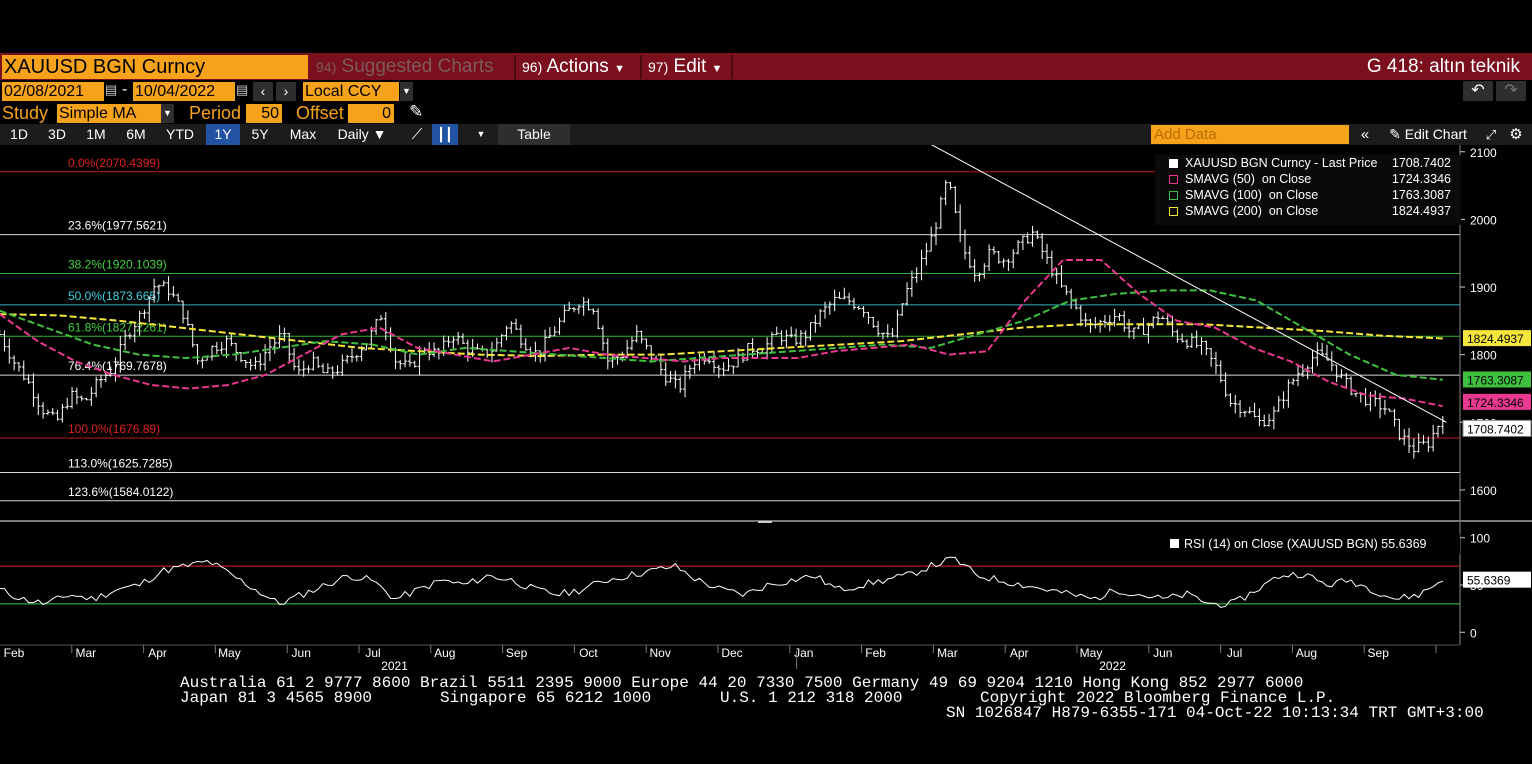 The width and height of the screenshot is (1532, 764). I want to click on rsi-axis-badge-label: 55.6369, so click(1489, 581).